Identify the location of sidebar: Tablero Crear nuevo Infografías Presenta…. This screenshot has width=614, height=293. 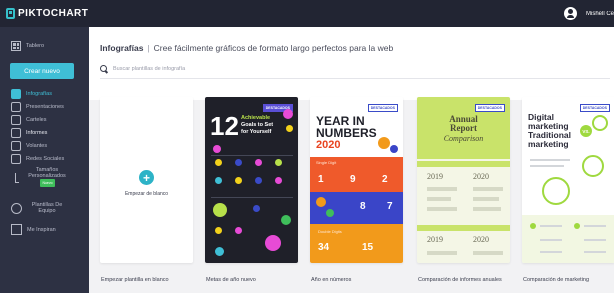
(44, 160).